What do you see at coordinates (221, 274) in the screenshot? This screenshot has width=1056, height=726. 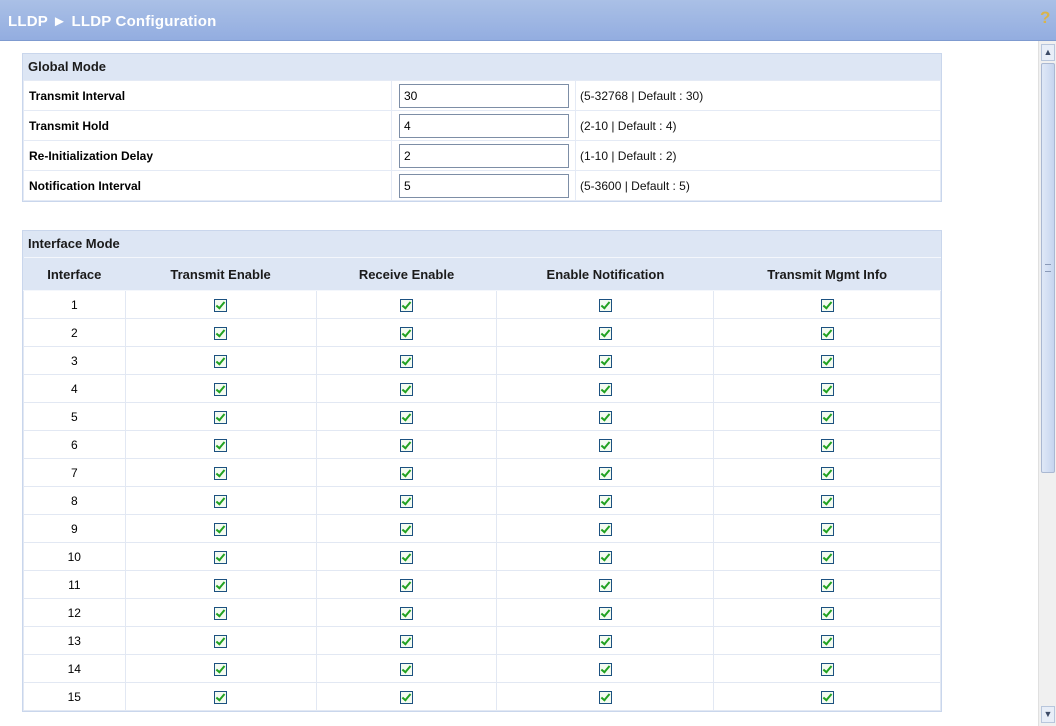 I see `column-header: Transmit Enable` at bounding box center [221, 274].